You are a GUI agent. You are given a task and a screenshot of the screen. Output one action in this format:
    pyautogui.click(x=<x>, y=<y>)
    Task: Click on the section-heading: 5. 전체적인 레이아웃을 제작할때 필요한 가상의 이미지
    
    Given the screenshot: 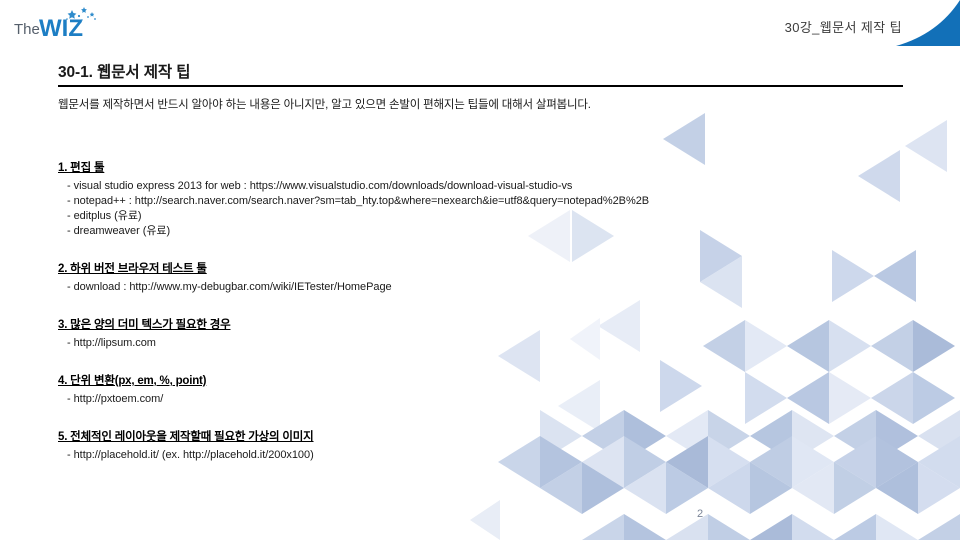 What is the action you would take?
    pyautogui.click(x=186, y=437)
    